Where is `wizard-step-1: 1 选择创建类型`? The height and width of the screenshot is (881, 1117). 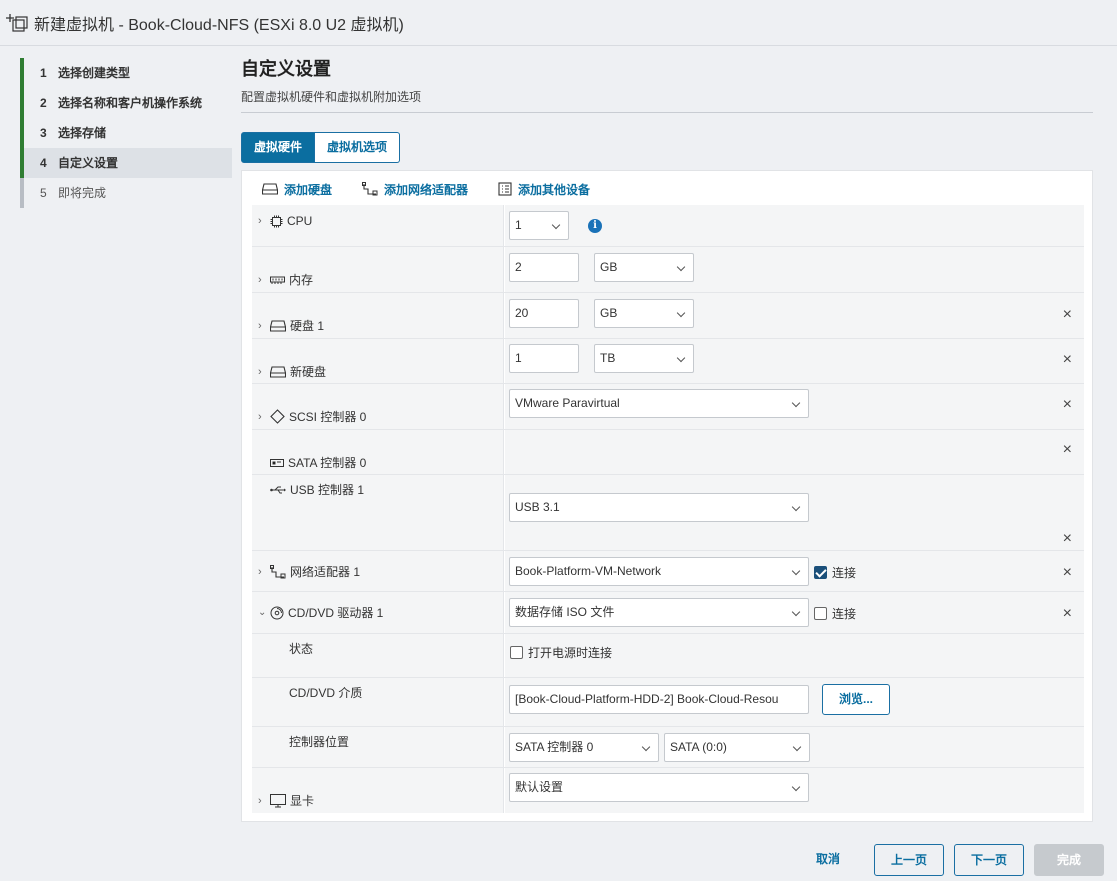 wizard-step-1: 1 选择创建类型 is located at coordinates (126, 73).